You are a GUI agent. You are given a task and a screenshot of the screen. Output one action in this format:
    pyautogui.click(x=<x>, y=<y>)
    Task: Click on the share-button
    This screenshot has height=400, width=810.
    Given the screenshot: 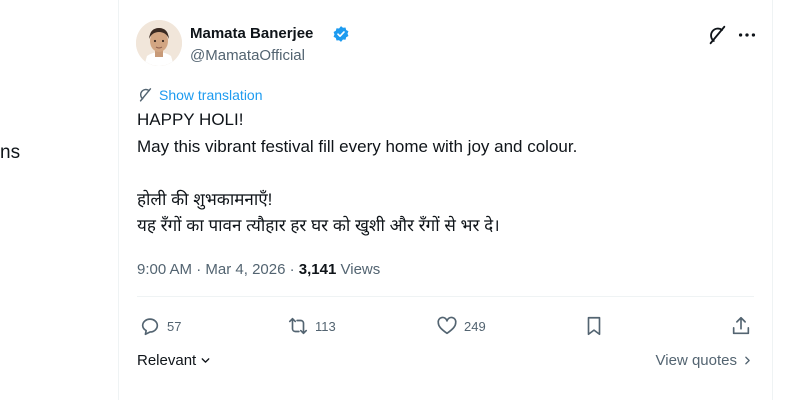 What is the action you would take?
    pyautogui.click(x=741, y=326)
    